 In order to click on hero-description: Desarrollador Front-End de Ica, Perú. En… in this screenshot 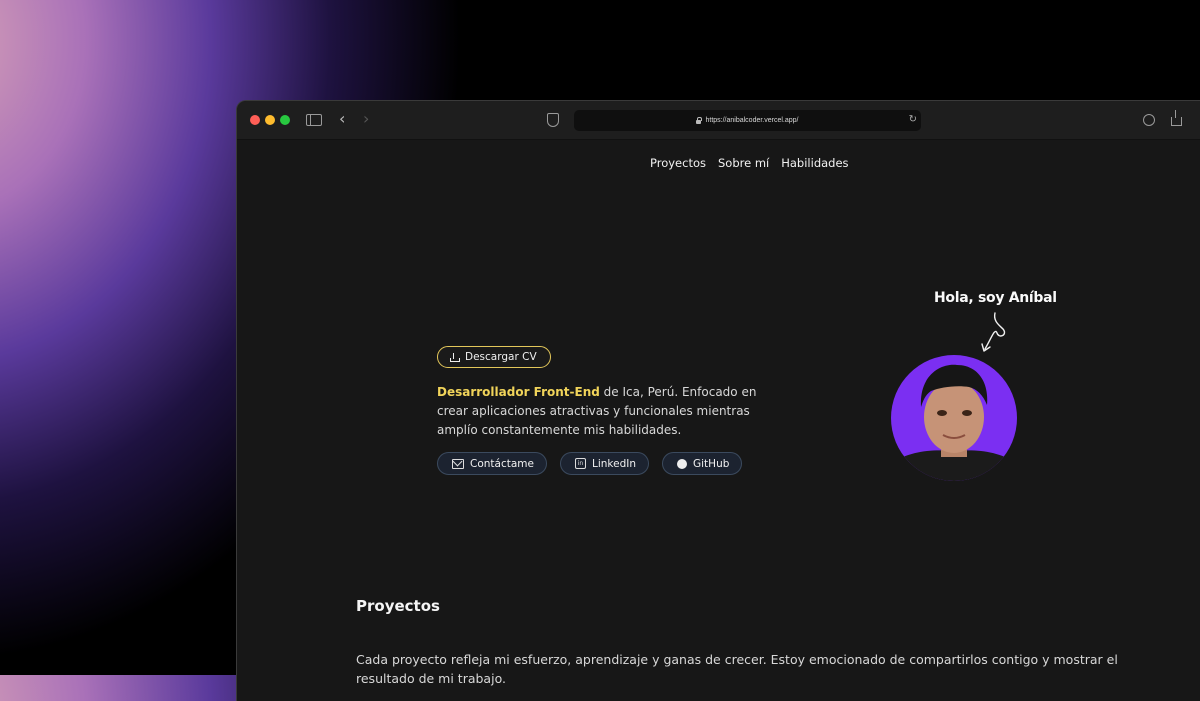, I will do `click(612, 411)`.